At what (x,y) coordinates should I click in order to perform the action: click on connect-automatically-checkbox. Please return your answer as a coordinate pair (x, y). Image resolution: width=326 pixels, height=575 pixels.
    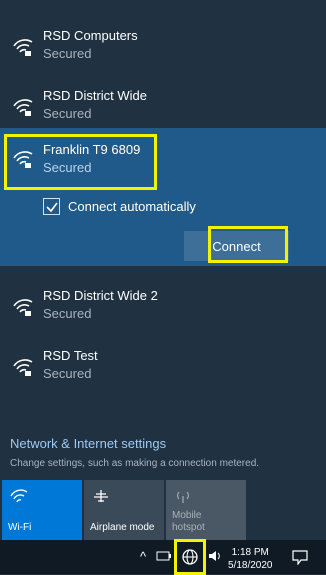
    Looking at the image, I should click on (51, 206).